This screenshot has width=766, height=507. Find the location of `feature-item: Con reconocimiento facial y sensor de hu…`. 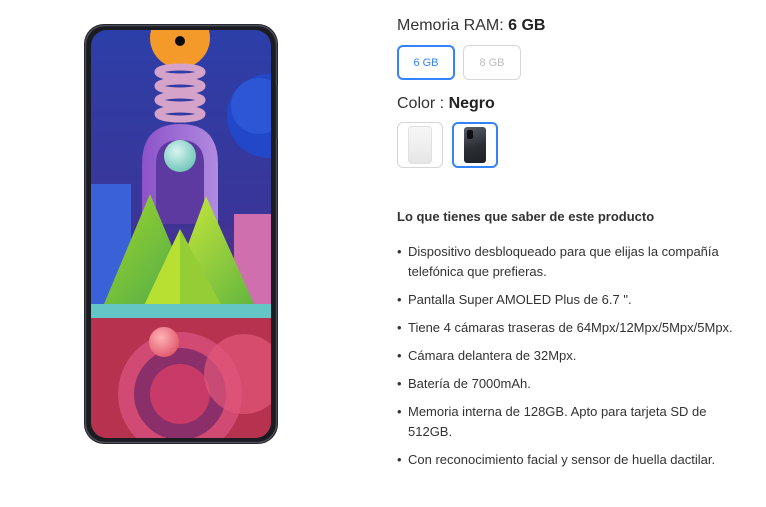

feature-item: Con reconocimiento facial y sensor de hu… is located at coordinates (574, 460).